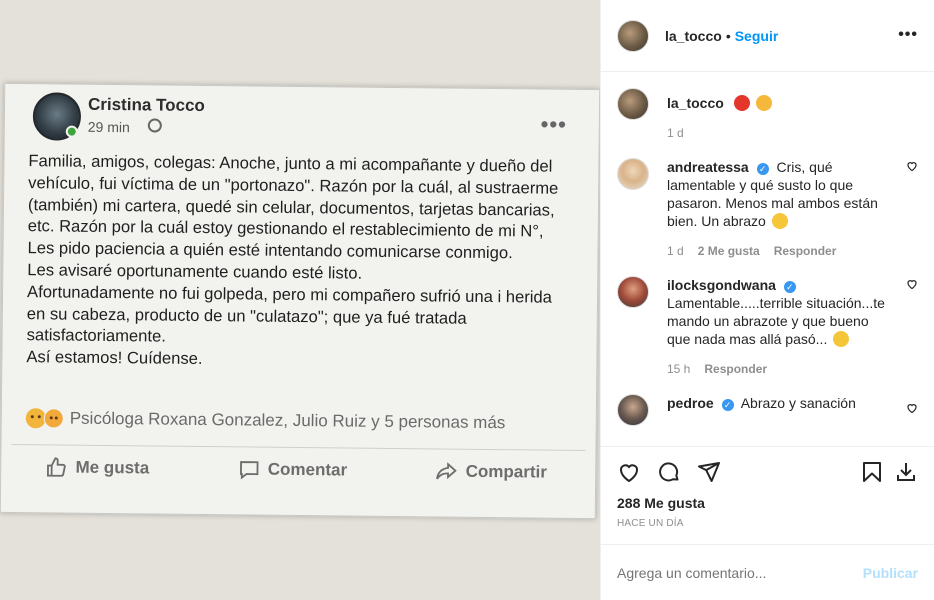 This screenshot has height=600, width=934. I want to click on post-more-icon: •••, so click(553, 124).